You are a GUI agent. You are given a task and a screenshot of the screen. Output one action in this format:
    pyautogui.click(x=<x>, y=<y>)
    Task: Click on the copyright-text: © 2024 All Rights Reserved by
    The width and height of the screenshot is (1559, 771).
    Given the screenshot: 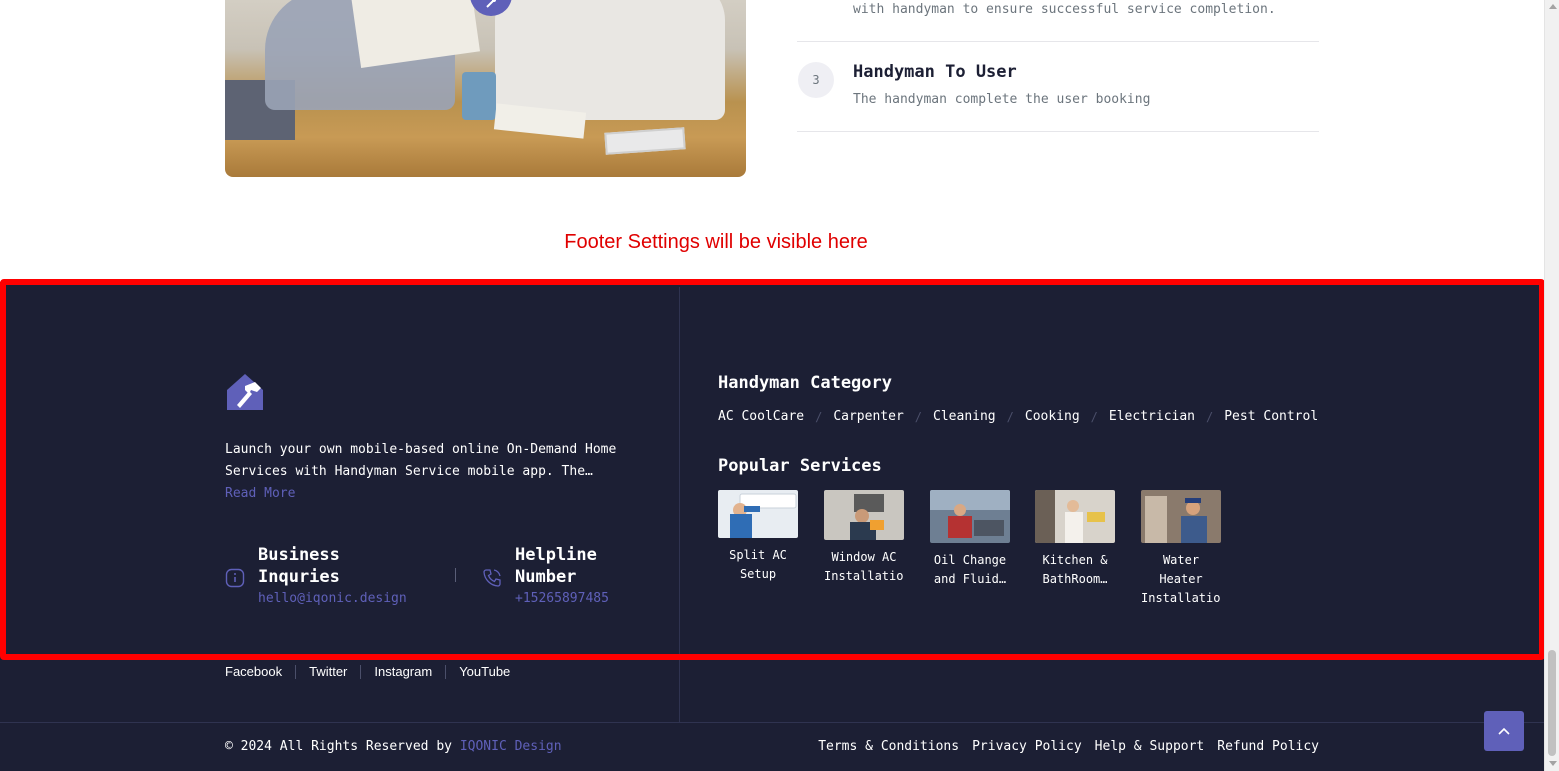 What is the action you would take?
    pyautogui.click(x=338, y=746)
    